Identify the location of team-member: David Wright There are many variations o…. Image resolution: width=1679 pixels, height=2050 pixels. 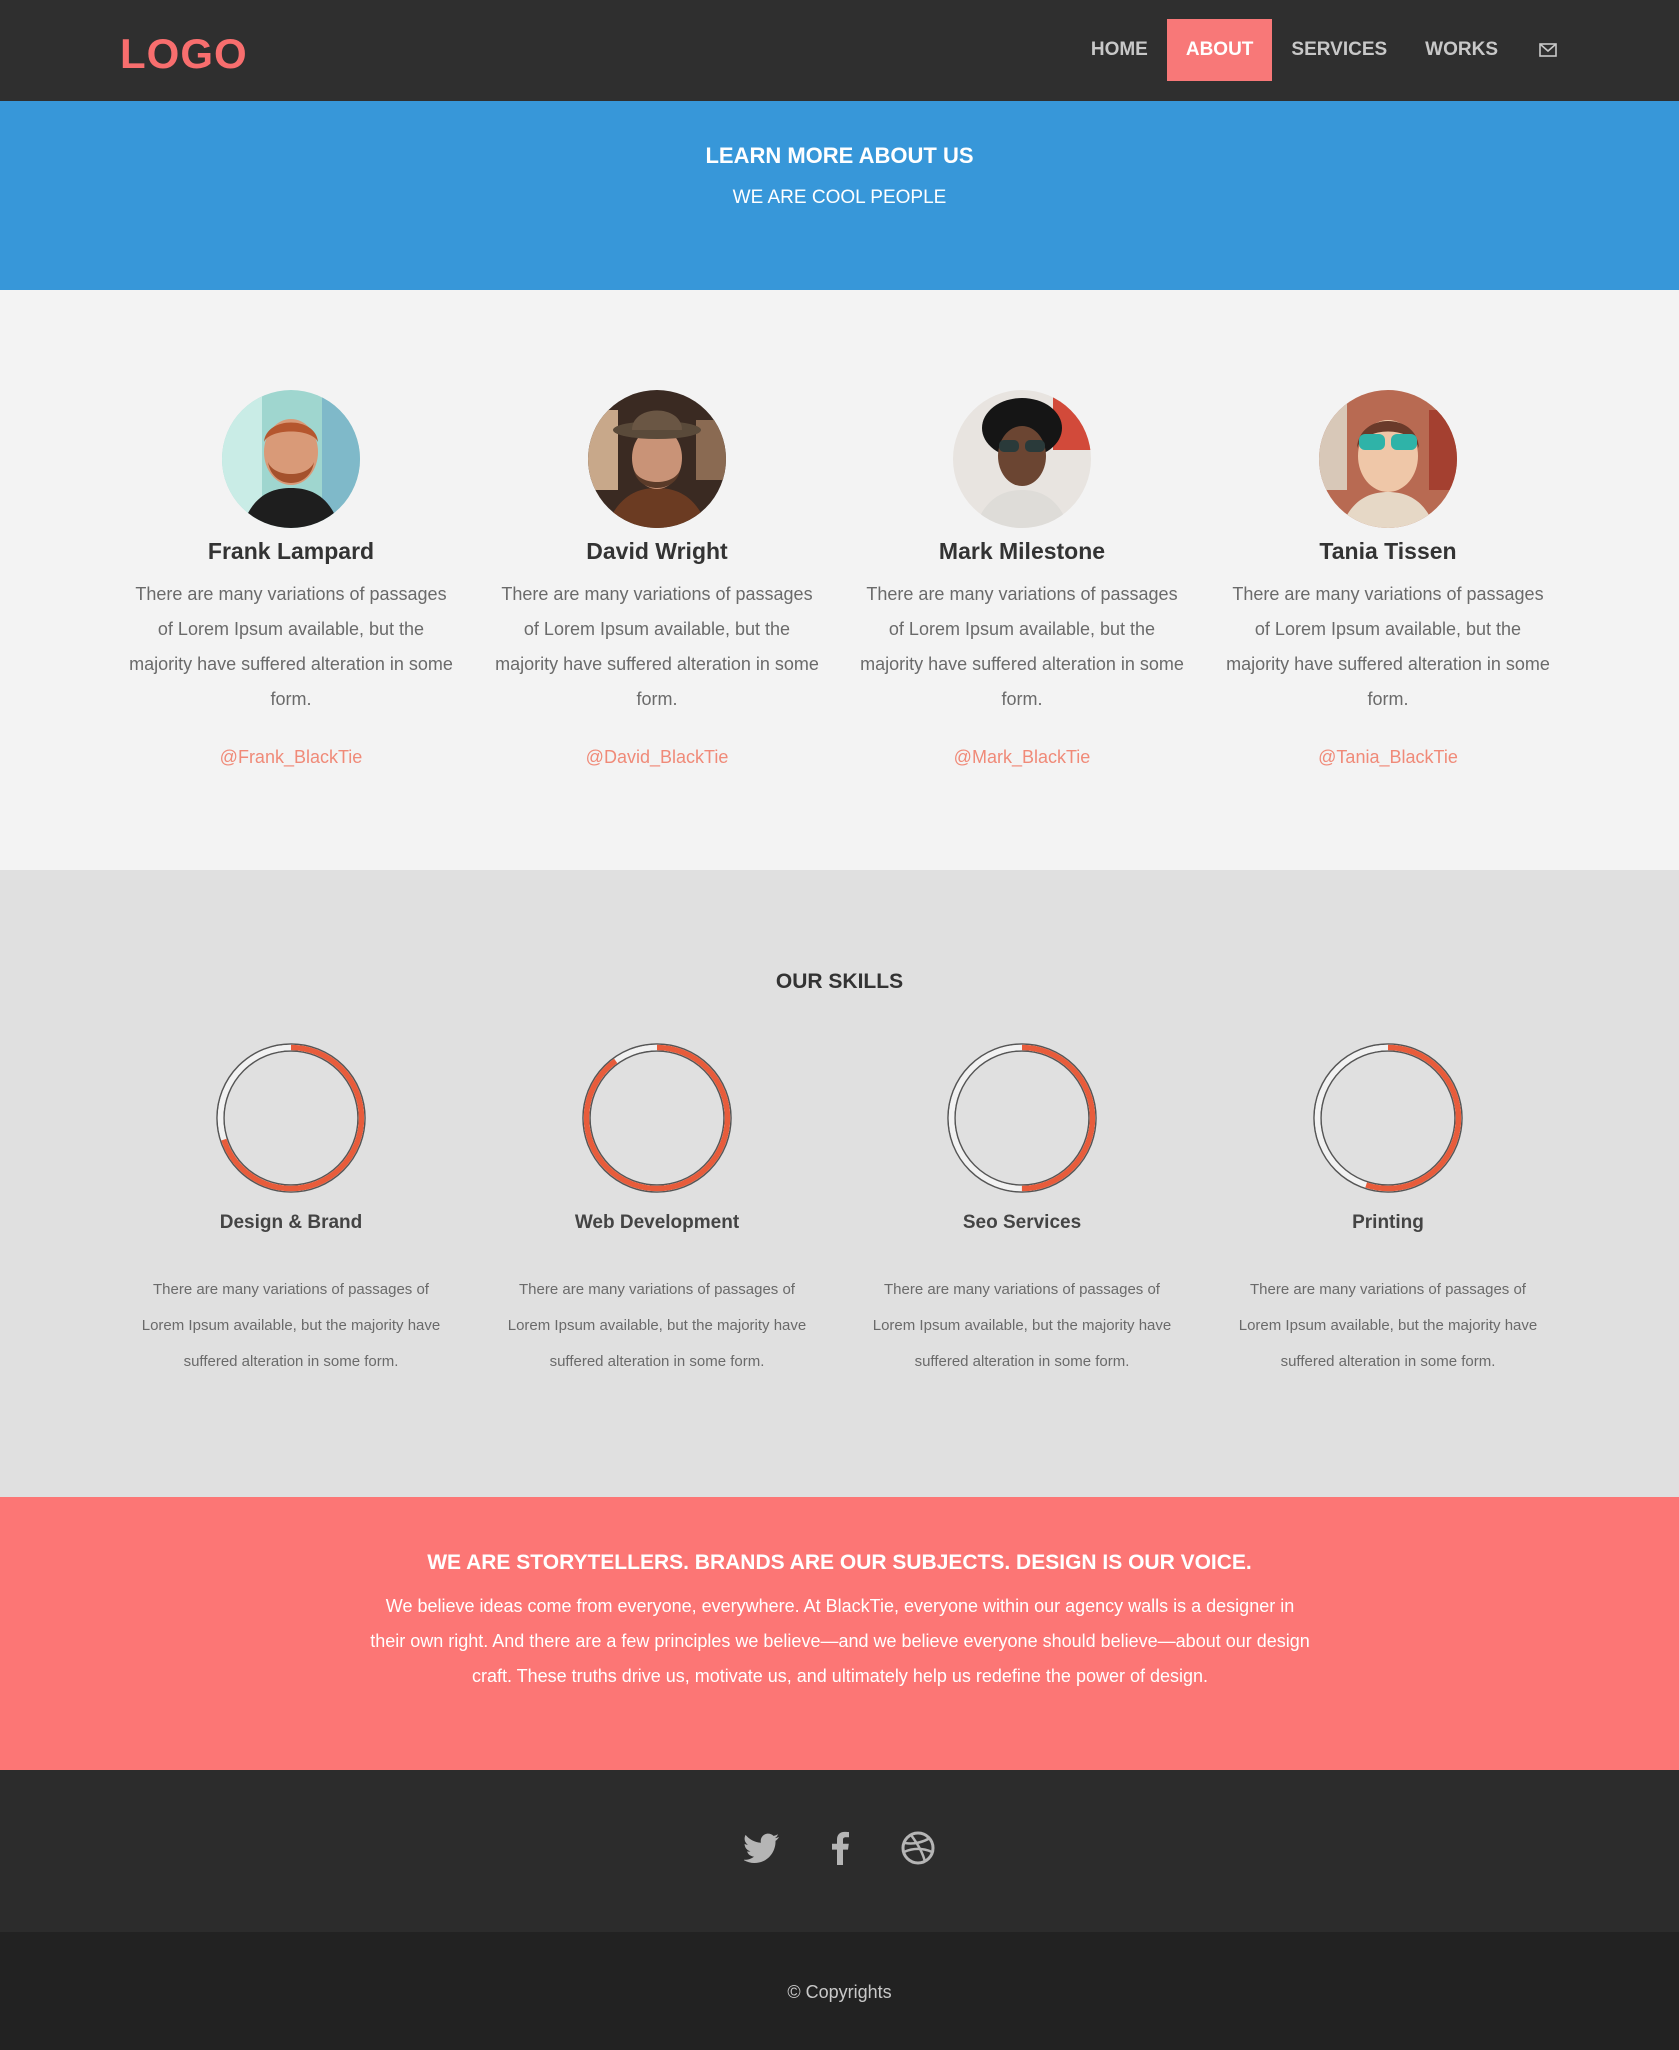
(657, 579).